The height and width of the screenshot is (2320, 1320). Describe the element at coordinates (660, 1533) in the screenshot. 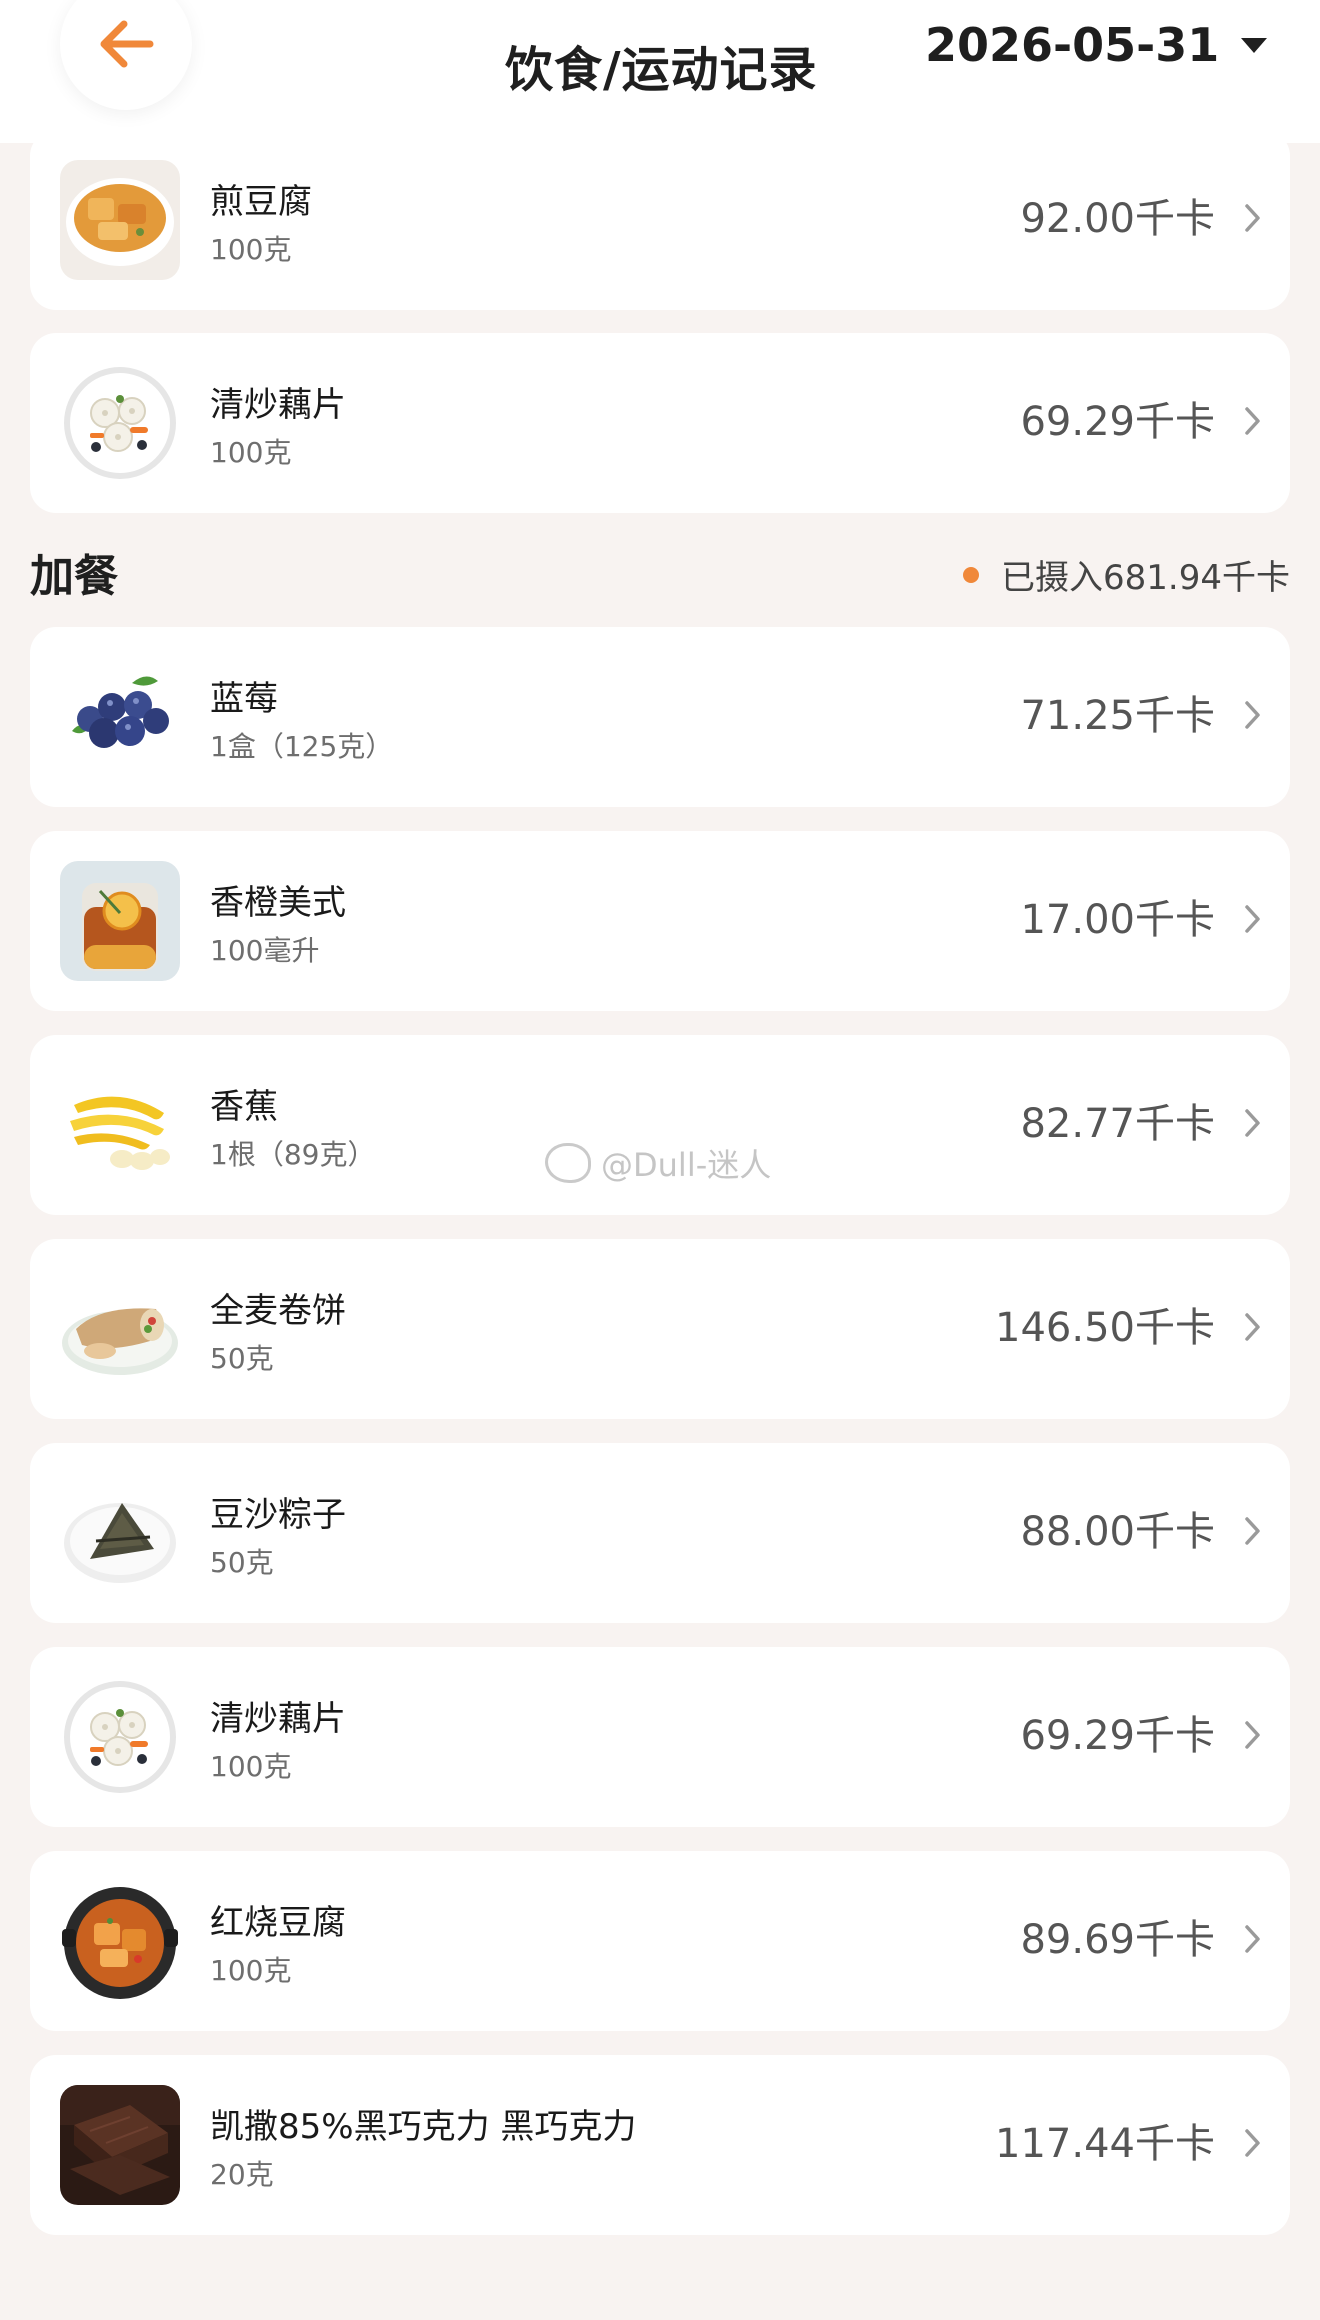

I see `food-item-row: 豆沙粽子 50克 88.00千卡` at that location.